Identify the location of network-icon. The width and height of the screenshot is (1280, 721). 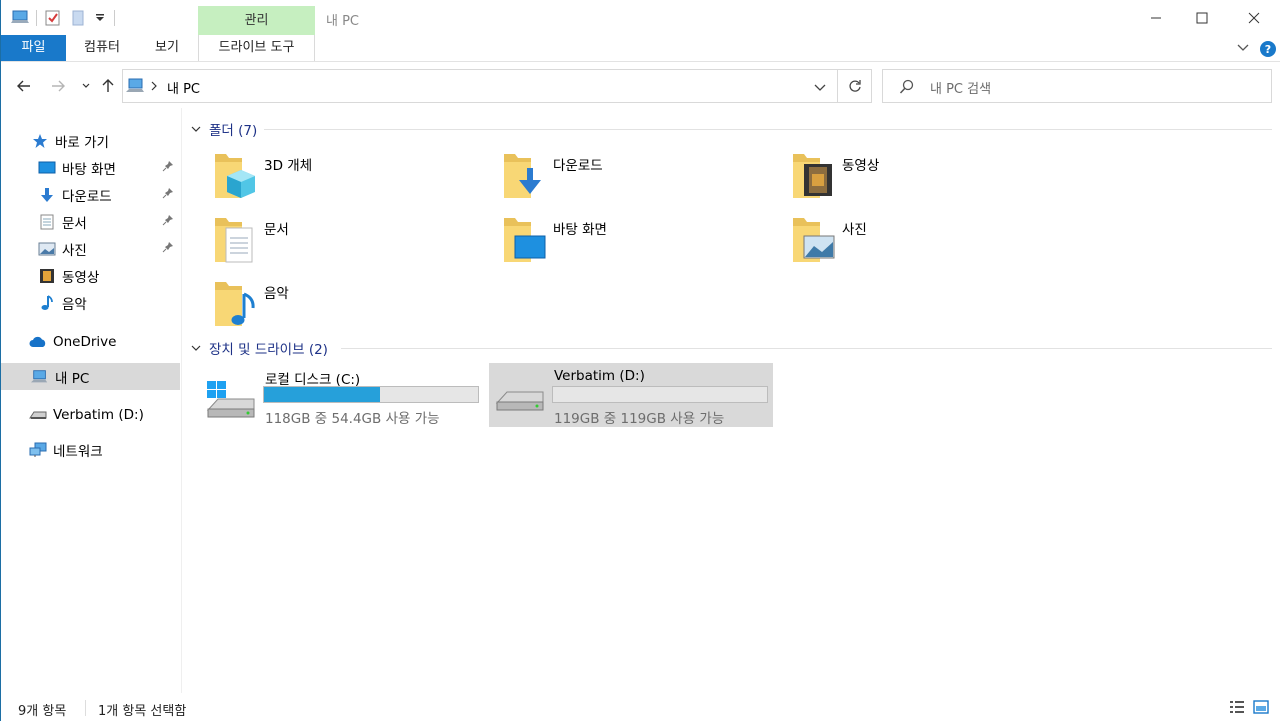
(38, 450).